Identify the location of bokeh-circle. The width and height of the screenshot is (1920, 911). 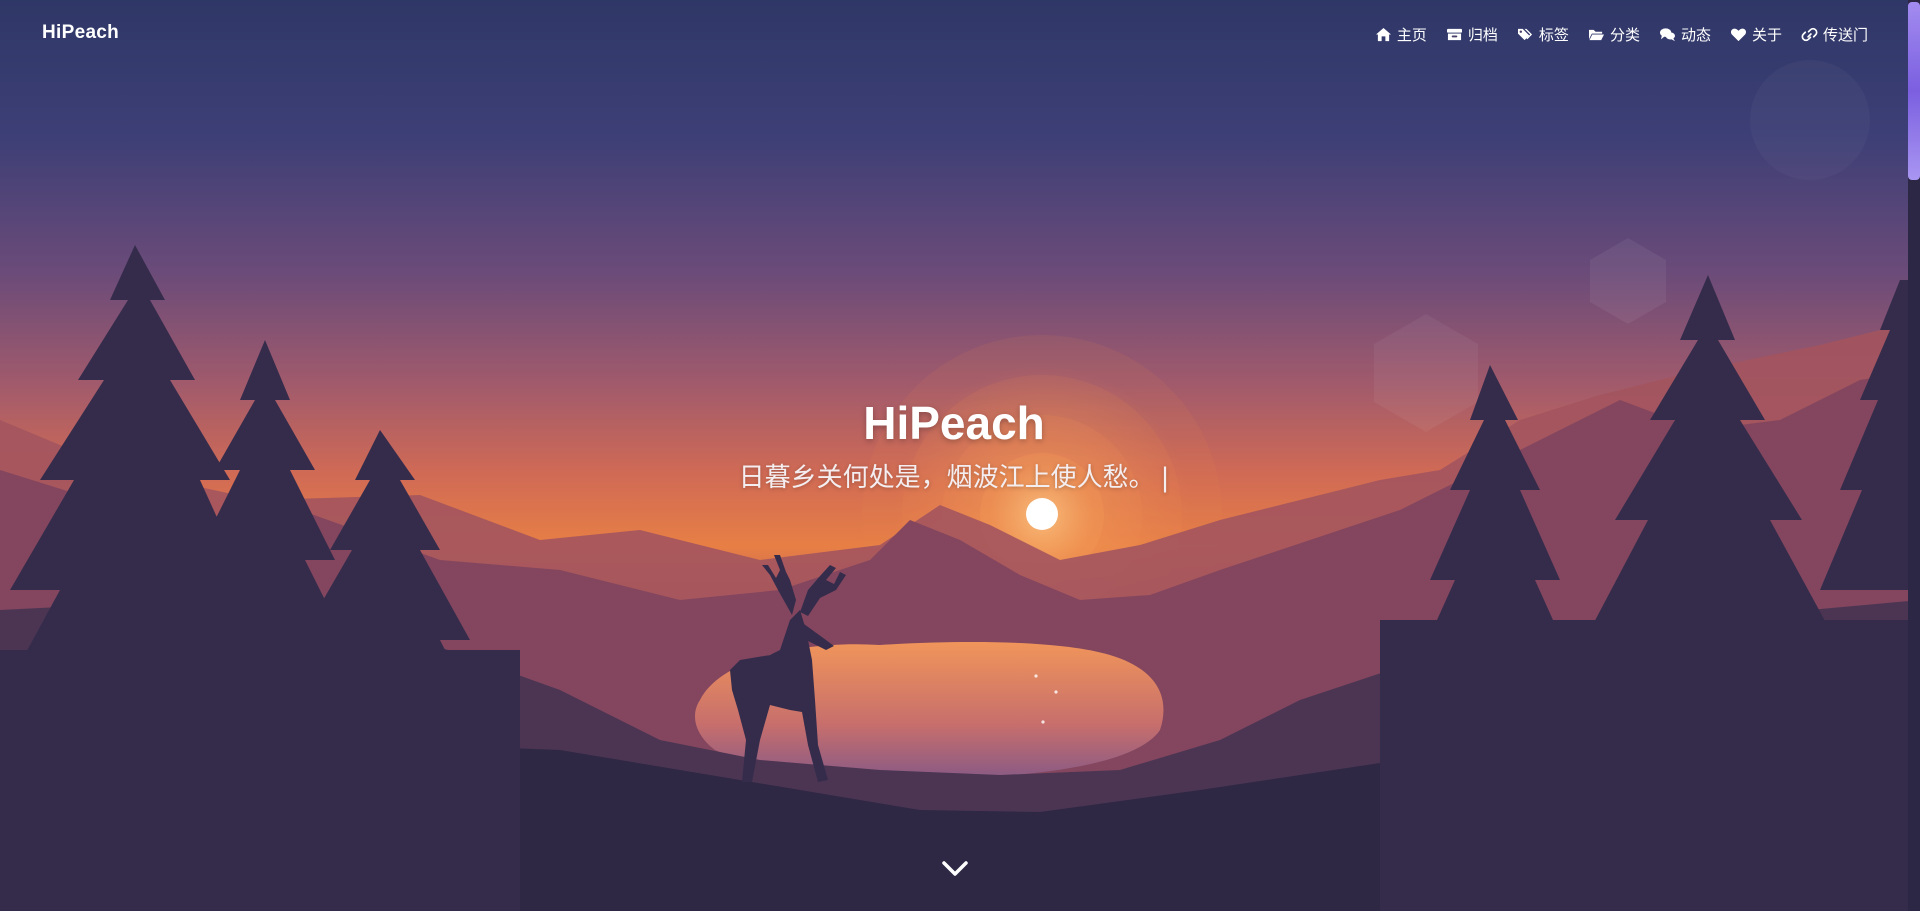
(1810, 120).